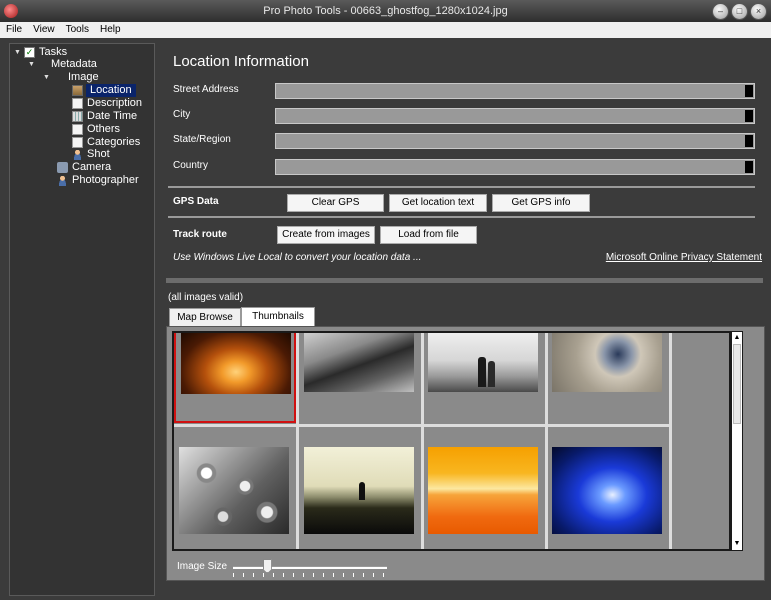 The height and width of the screenshot is (600, 771). What do you see at coordinates (205, 317) in the screenshot?
I see `tab-map-browse: Map Browse` at bounding box center [205, 317].